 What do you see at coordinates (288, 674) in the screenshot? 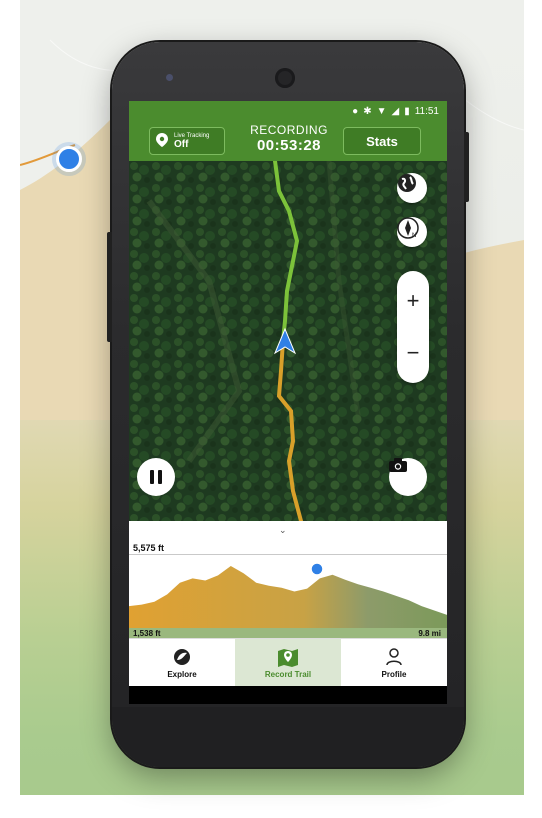
I see `nav-record-trail-label: Record Trail` at bounding box center [288, 674].